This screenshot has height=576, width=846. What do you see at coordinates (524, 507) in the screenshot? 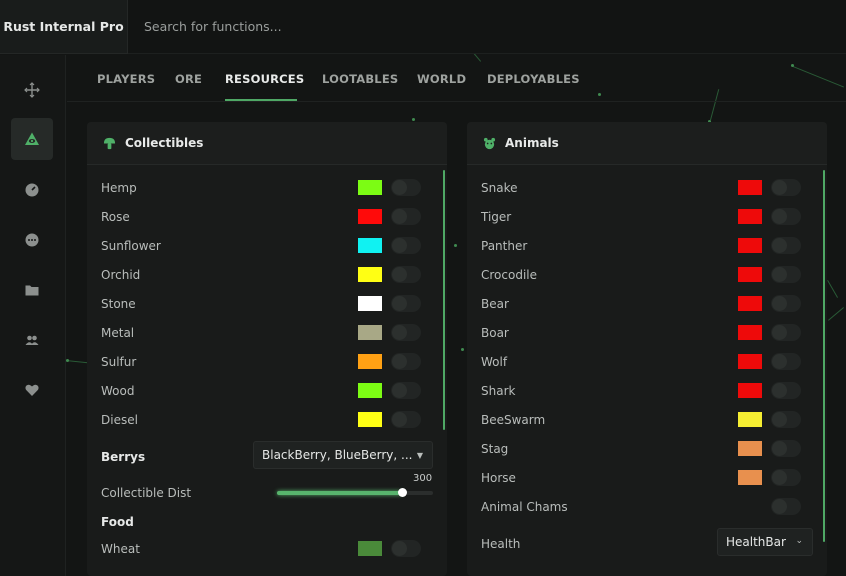
I see `animal-chams-label: Animal Chams` at bounding box center [524, 507].